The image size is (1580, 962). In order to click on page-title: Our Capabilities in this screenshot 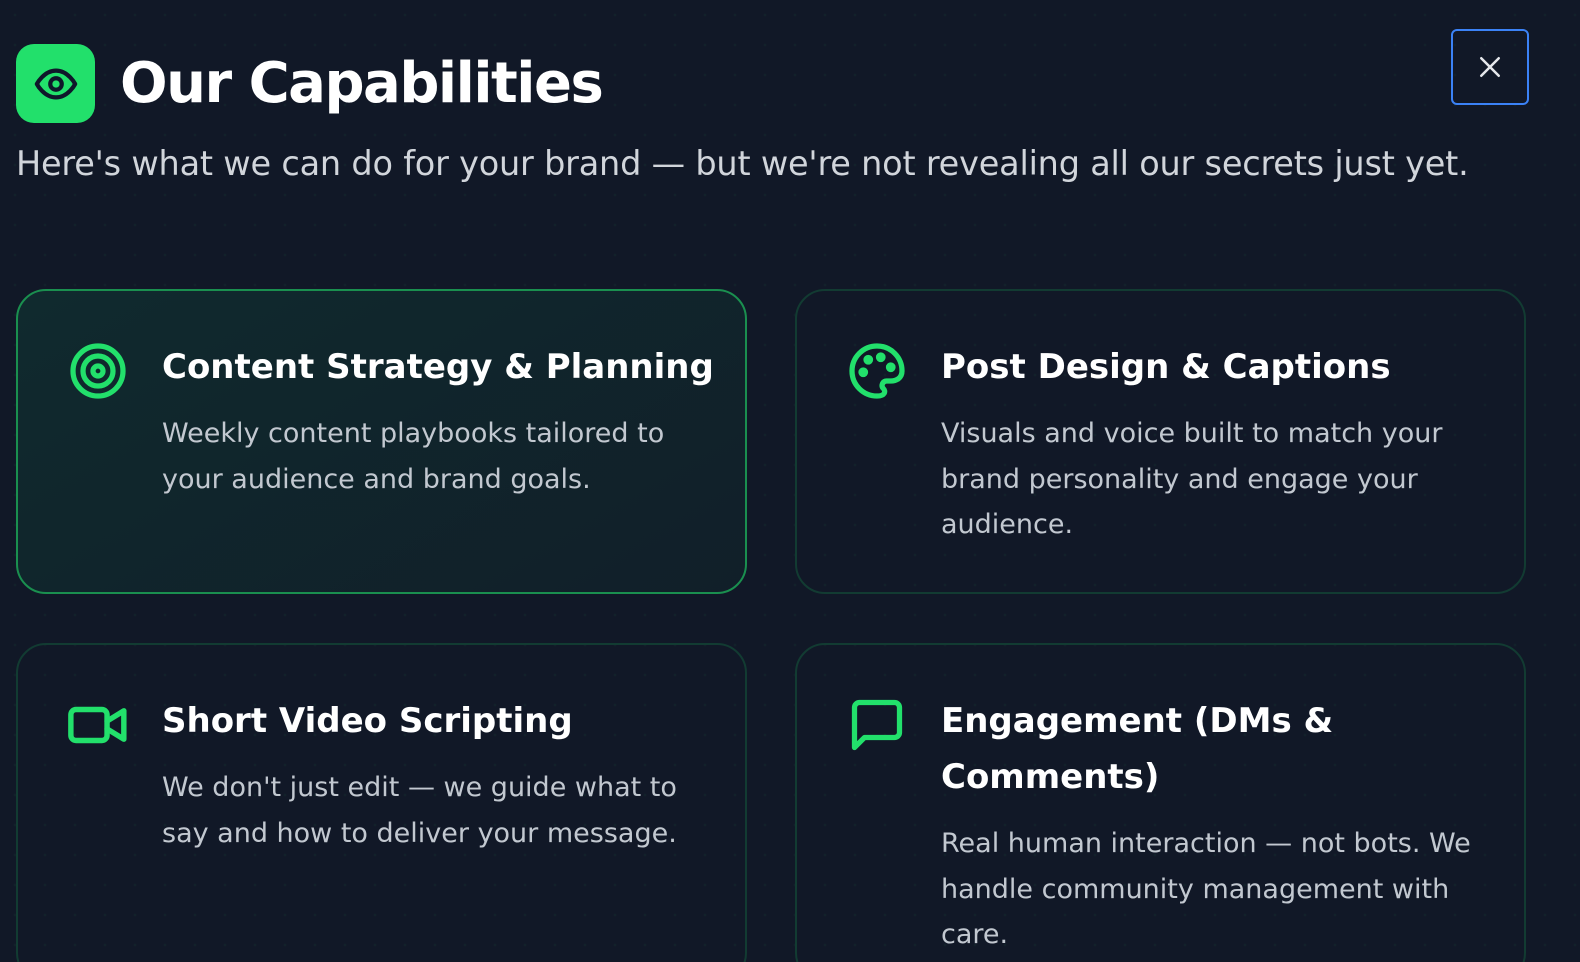, I will do `click(362, 83)`.